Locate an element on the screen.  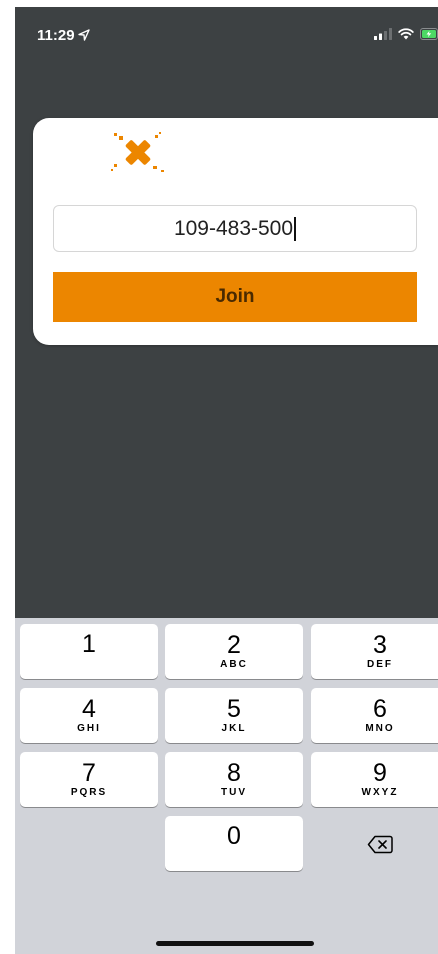
key-digit: 1 is located at coordinates (89, 644).